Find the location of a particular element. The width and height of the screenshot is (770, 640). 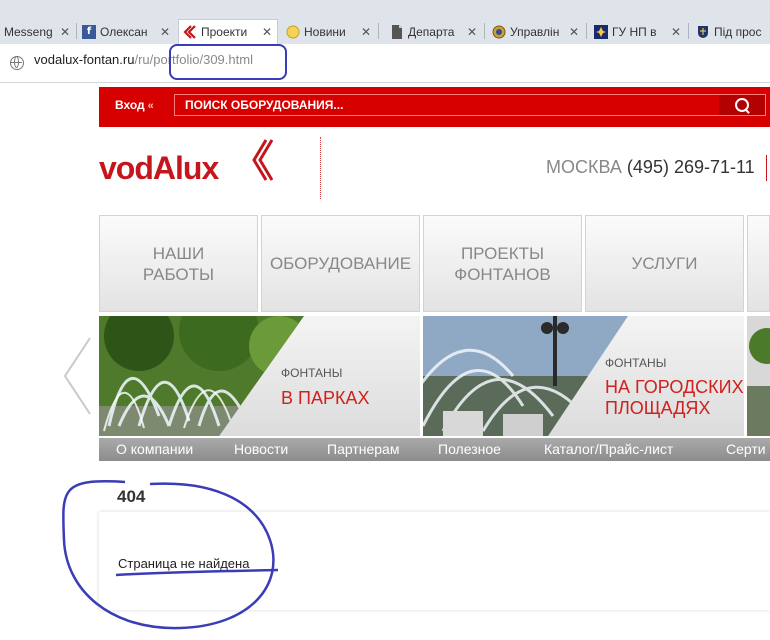

tab-news: Новини ✕ is located at coordinates (329, 31).